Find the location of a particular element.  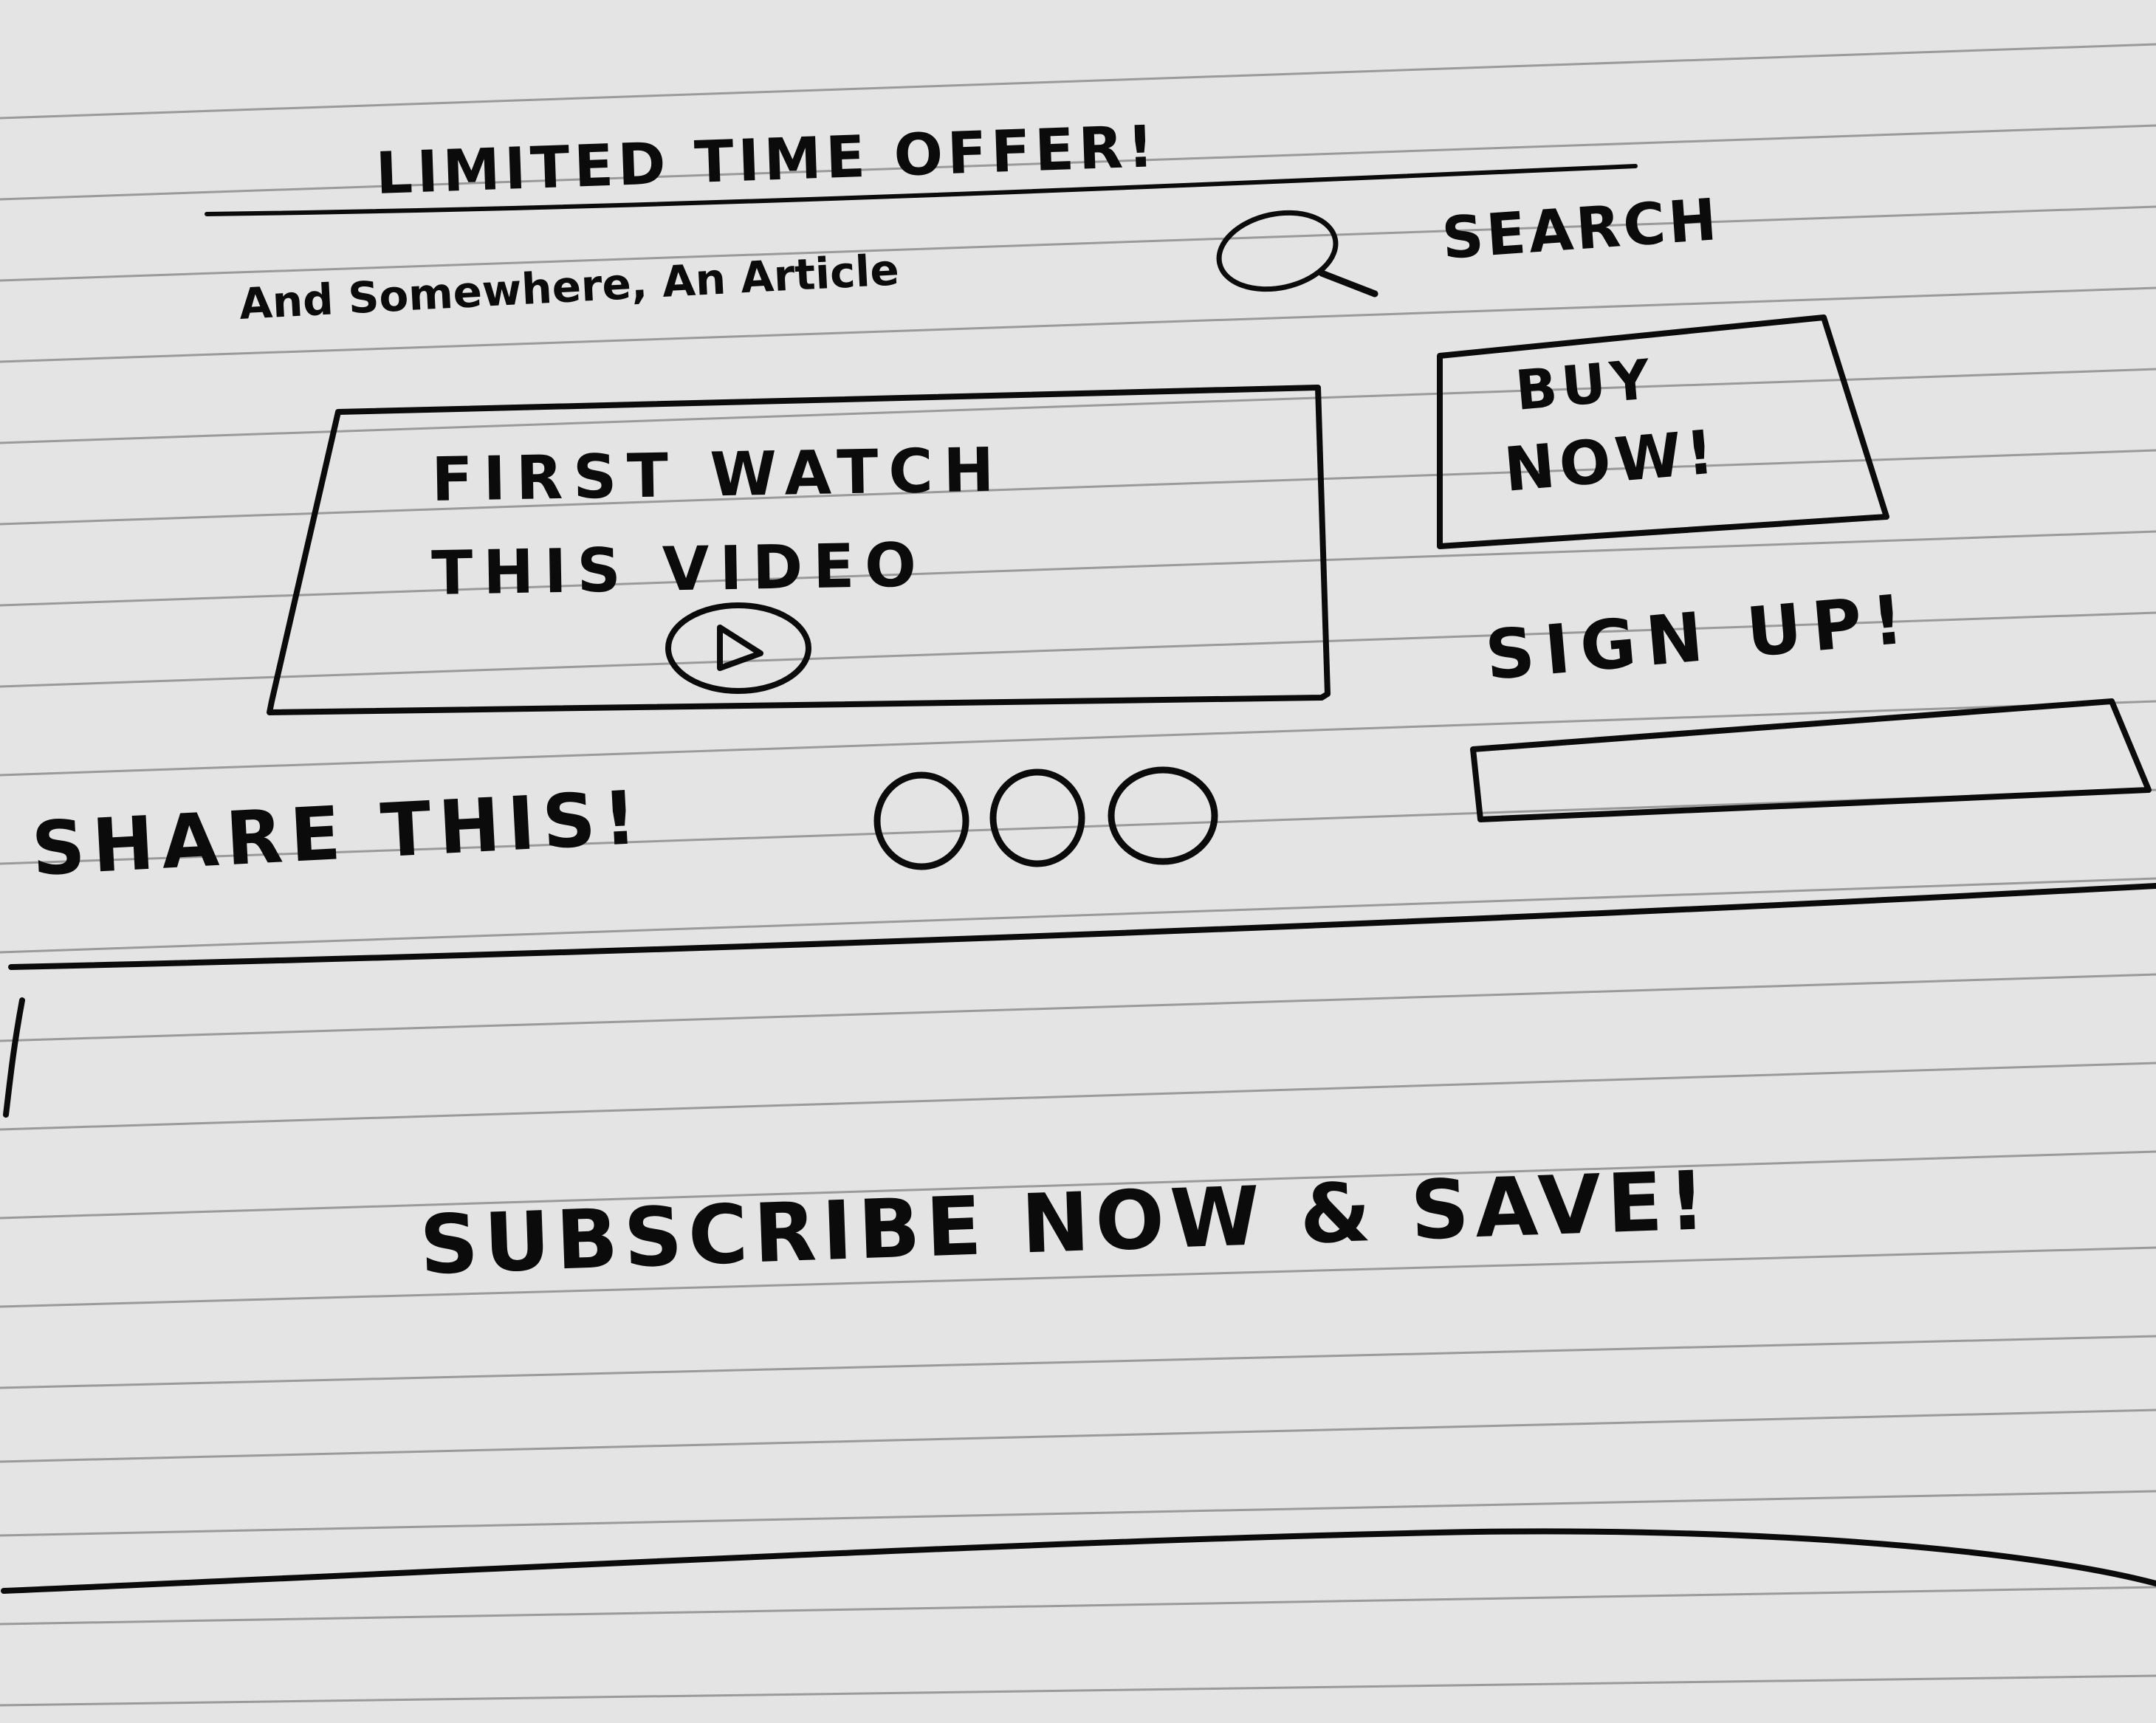

buy-now-button: BUY NOW! is located at coordinates (1663, 431).